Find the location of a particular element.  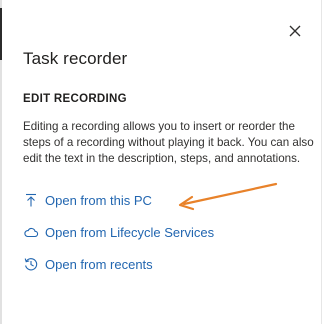

open-from-this-pc-label: Open from this PC is located at coordinates (98, 200).